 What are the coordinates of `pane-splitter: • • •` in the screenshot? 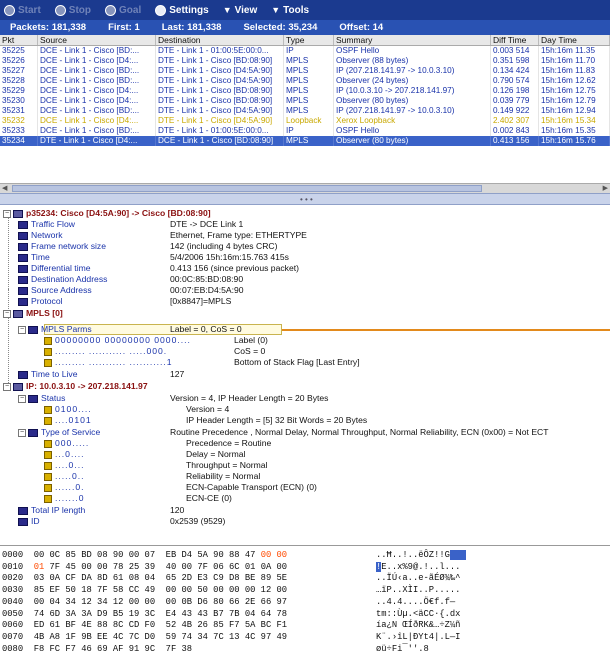 It's located at (305, 199).